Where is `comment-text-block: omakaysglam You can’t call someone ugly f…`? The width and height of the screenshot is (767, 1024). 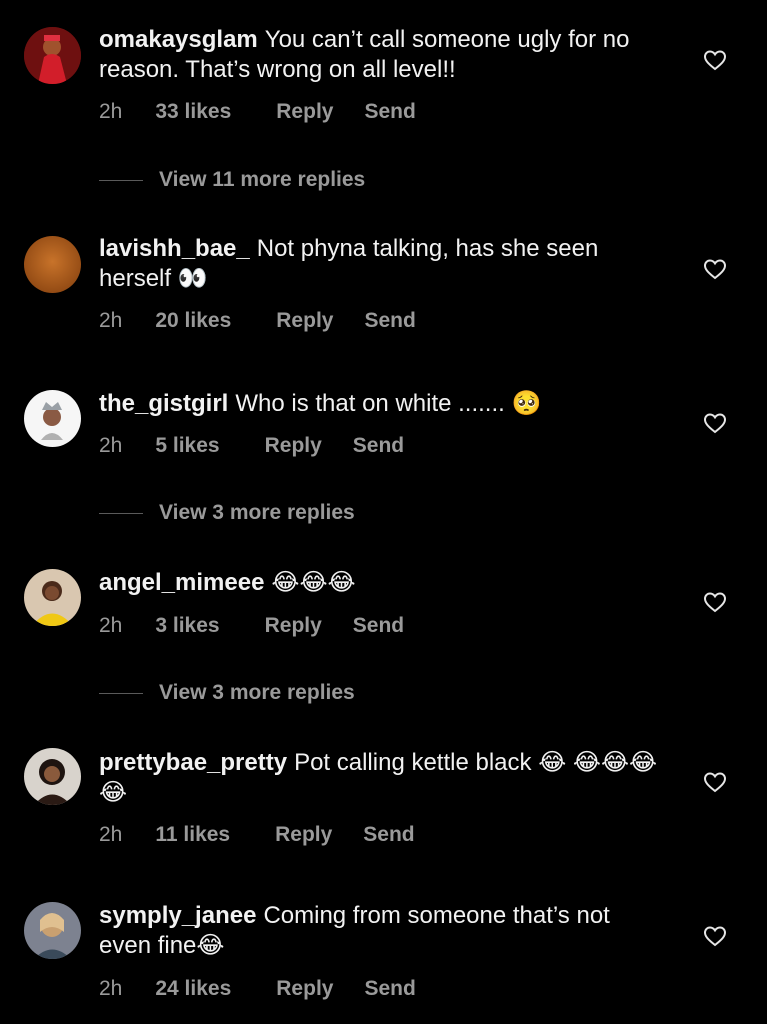 comment-text-block: omakaysglam You can’t call someone ugly f… is located at coordinates (381, 55).